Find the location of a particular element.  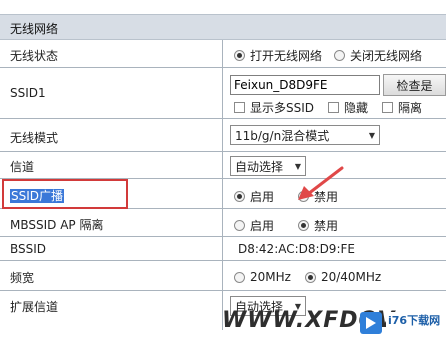

channel-select: 自动选择 ▼ is located at coordinates (268, 166).